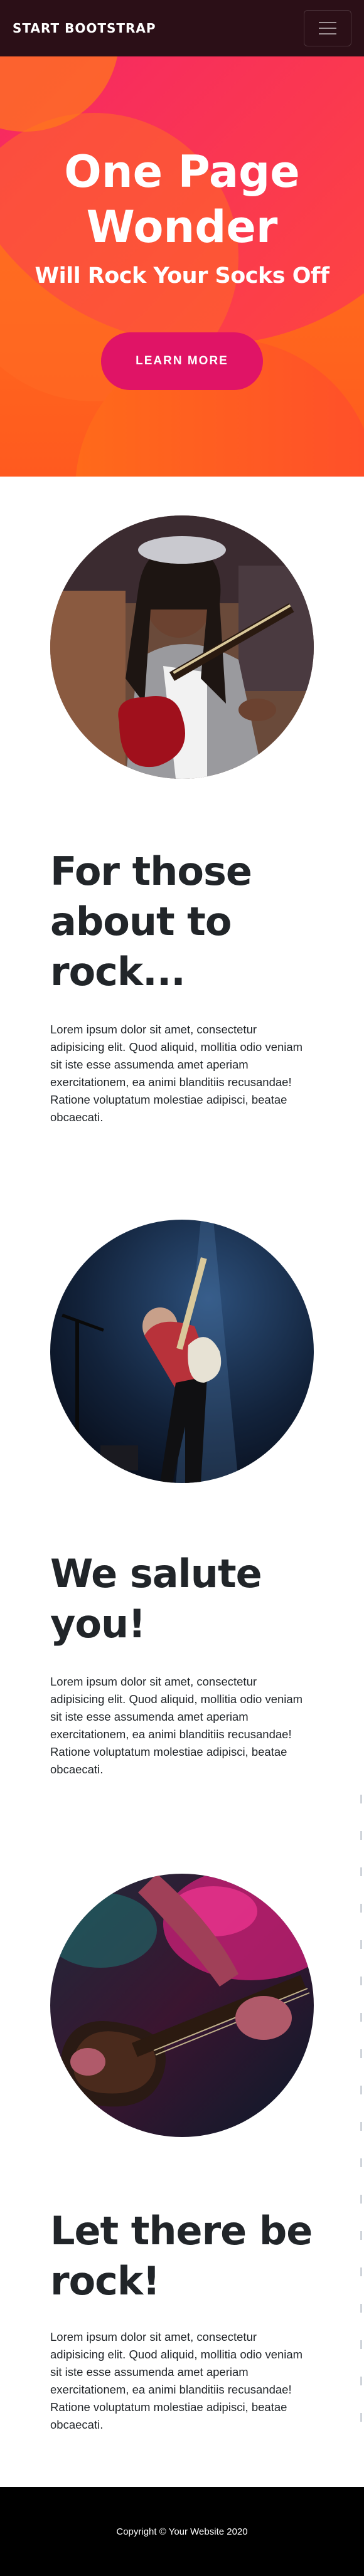  What do you see at coordinates (181, 2231) in the screenshot?
I see `section-title-line: Let there be` at bounding box center [181, 2231].